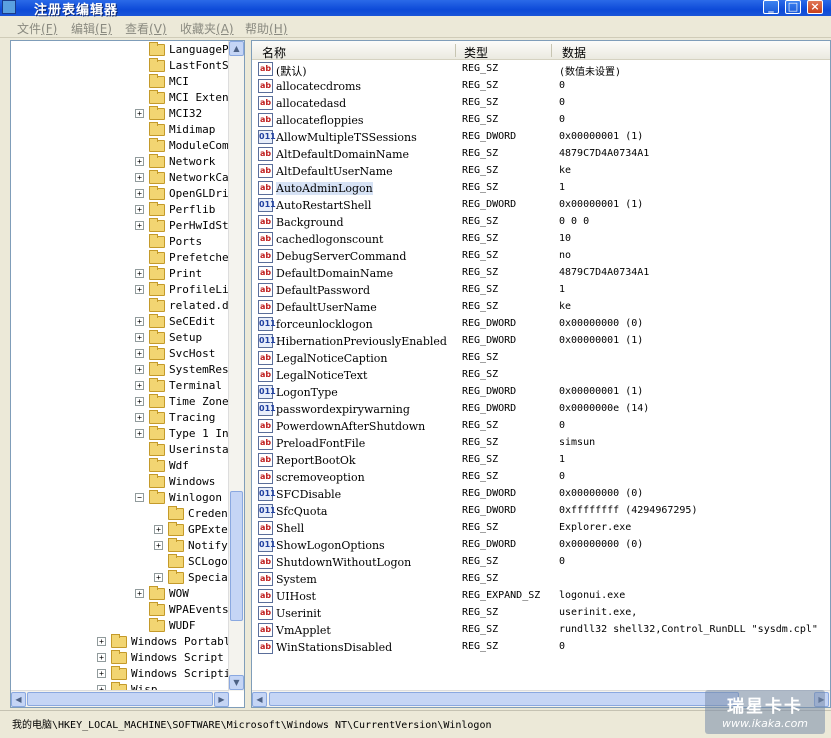 The height and width of the screenshot is (738, 831). Describe the element at coordinates (123, 194) in the screenshot. I see `tree-item: + OpenGLDriv` at that location.